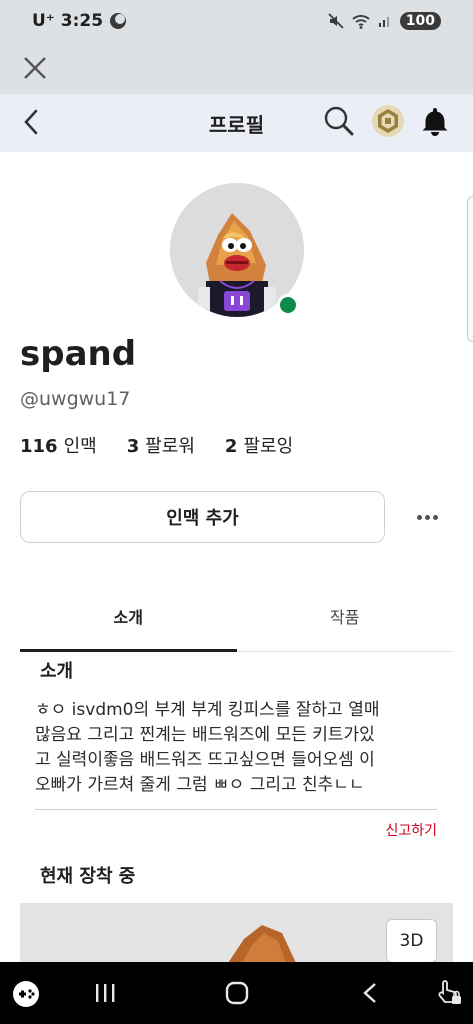 The width and height of the screenshot is (473, 1024). I want to click on moon-icon, so click(118, 21).